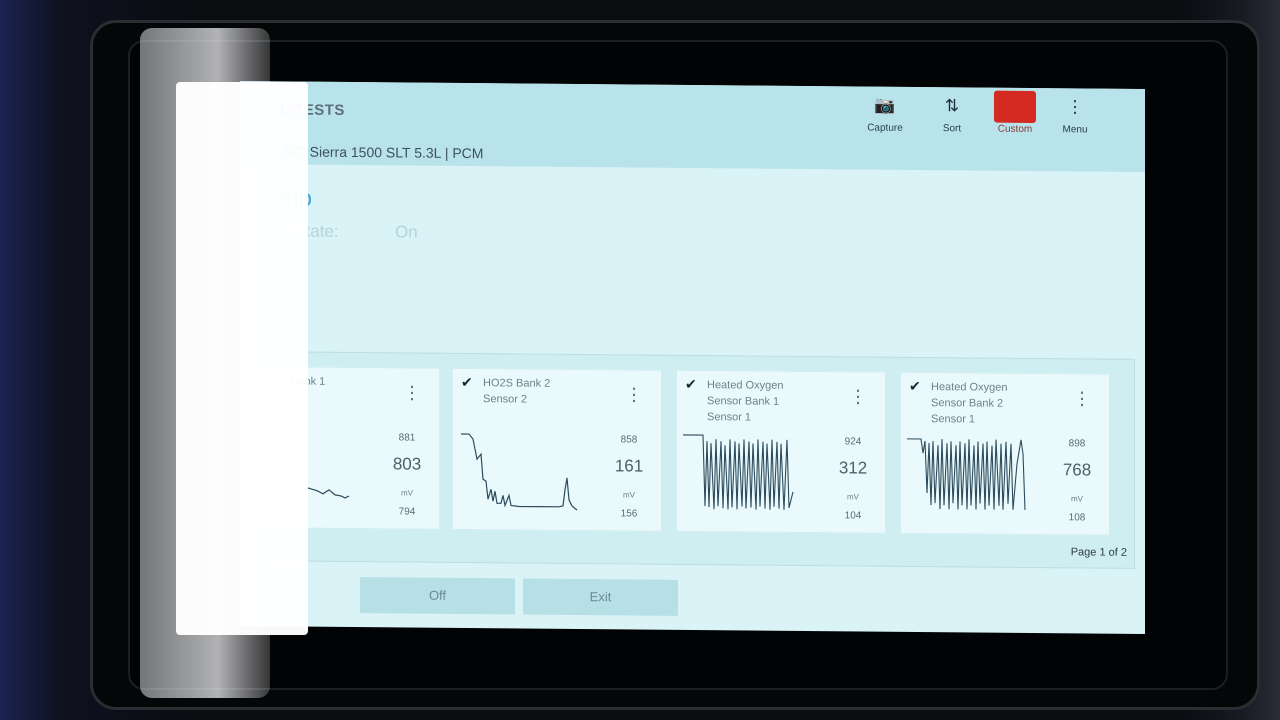  Describe the element at coordinates (853, 468) in the screenshot. I see `sensor-current: 312` at that location.